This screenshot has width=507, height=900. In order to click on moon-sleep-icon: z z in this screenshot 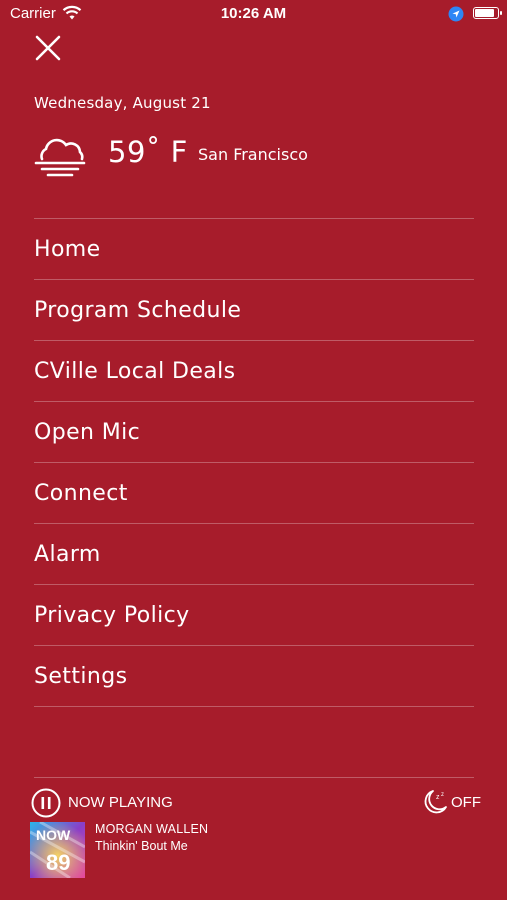, I will do `click(435, 802)`.